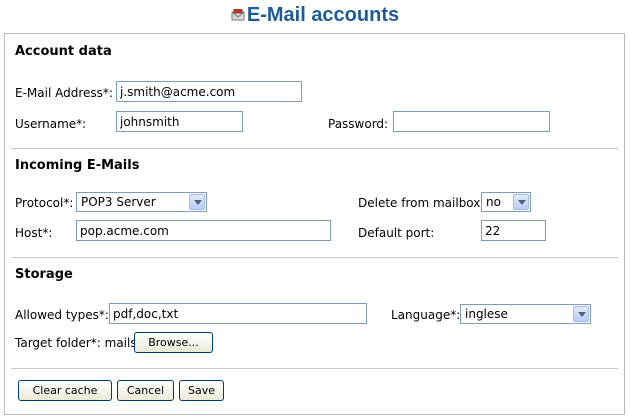 Image resolution: width=630 pixels, height=420 pixels. Describe the element at coordinates (65, 390) in the screenshot. I see `clear-cache-button: Clear cache` at that location.